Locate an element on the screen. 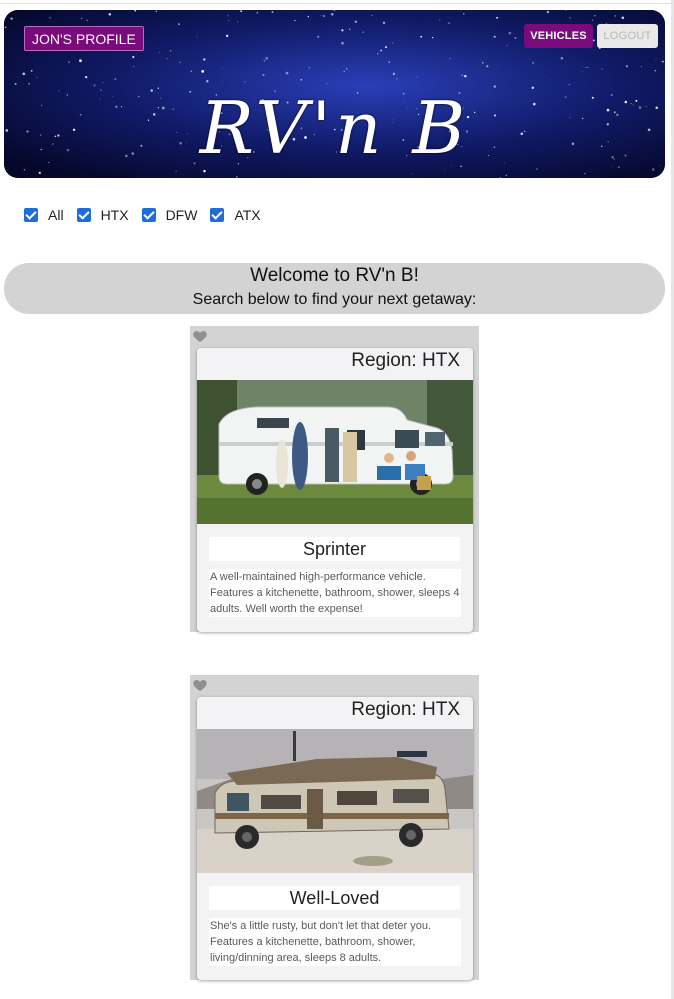 Image resolution: width=674 pixels, height=999 pixels. filter-label: ATX is located at coordinates (247, 215).